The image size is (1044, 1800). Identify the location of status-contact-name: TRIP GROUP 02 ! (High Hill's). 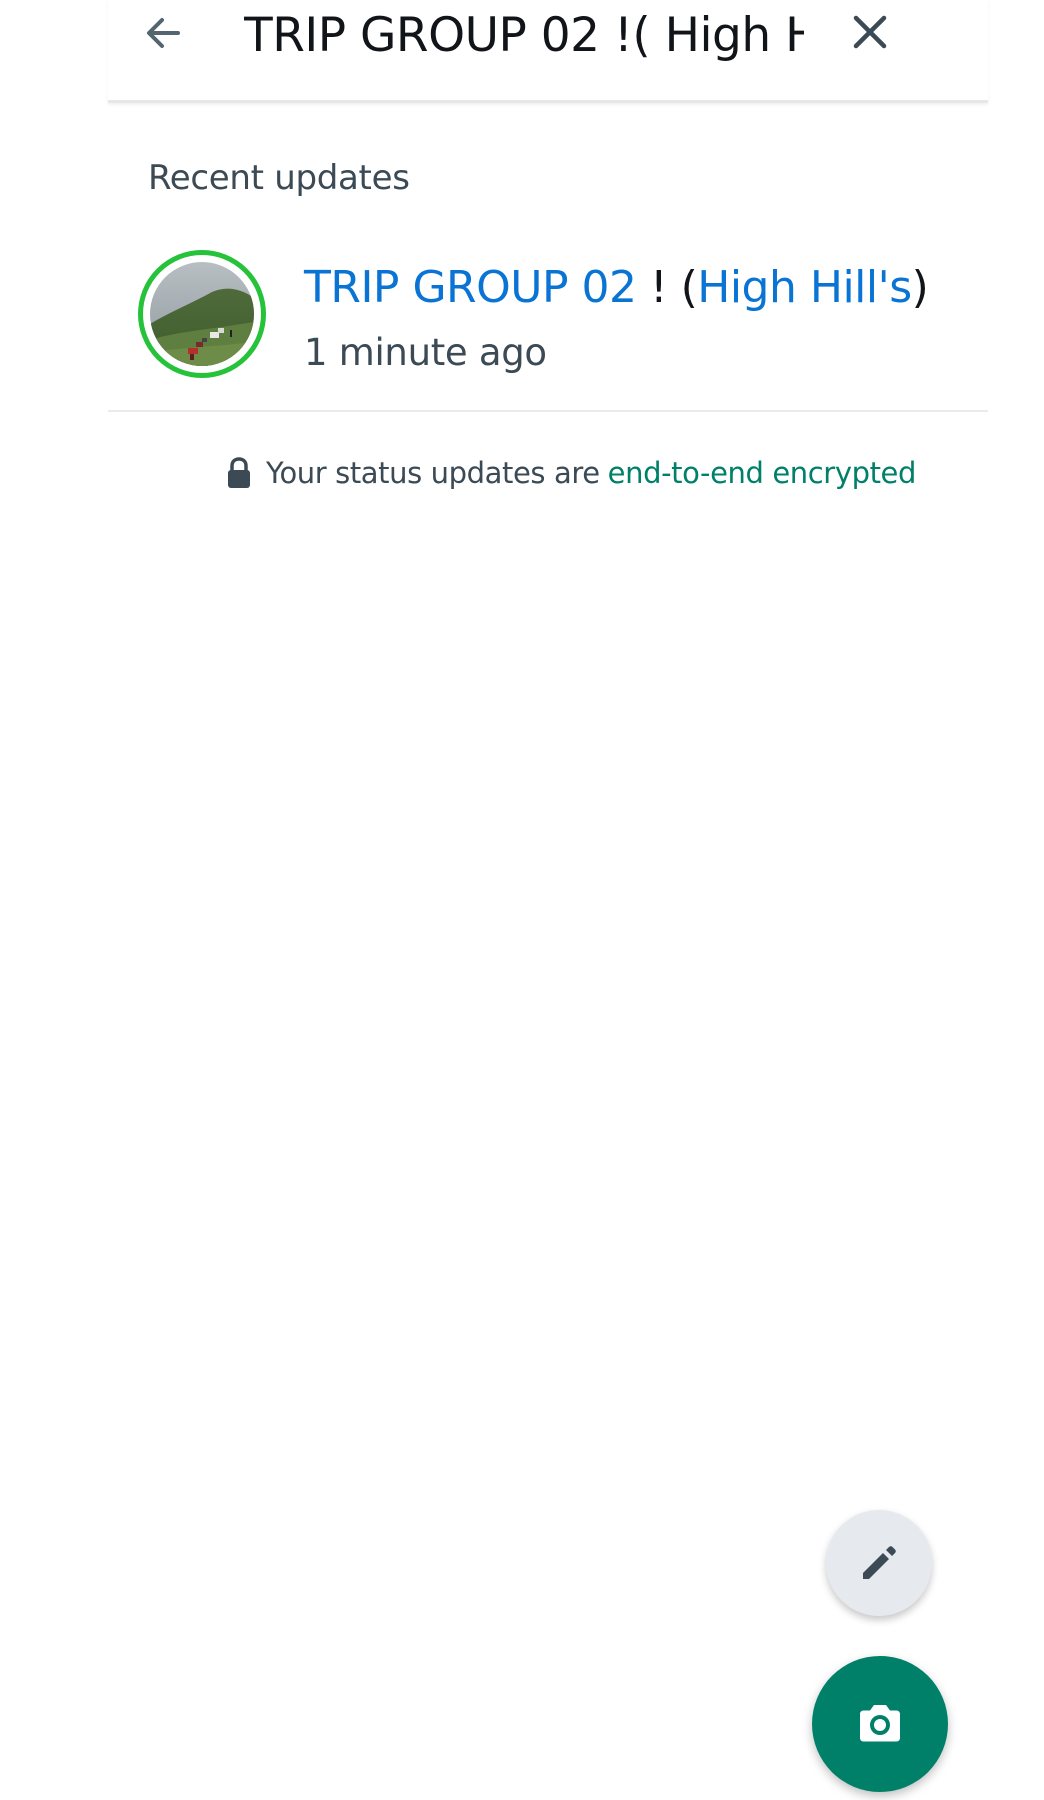
(616, 288).